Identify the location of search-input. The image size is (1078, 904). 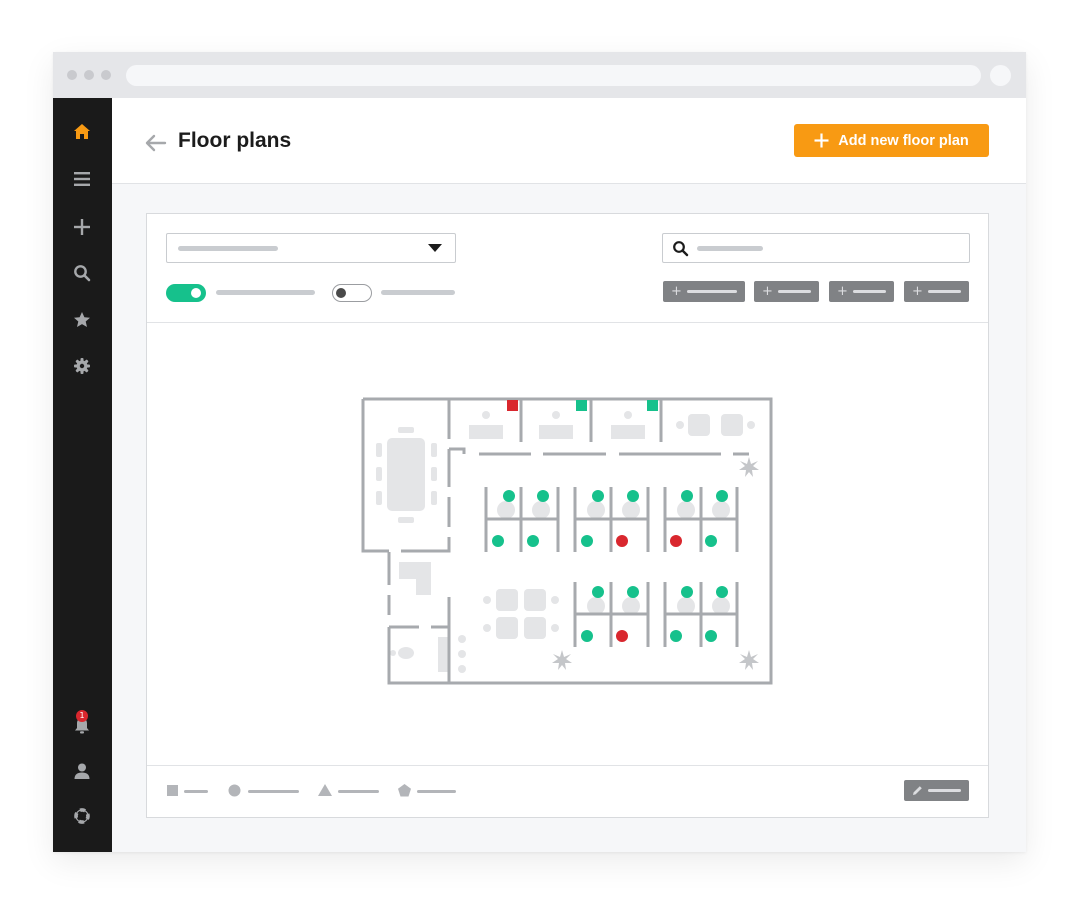
(816, 248).